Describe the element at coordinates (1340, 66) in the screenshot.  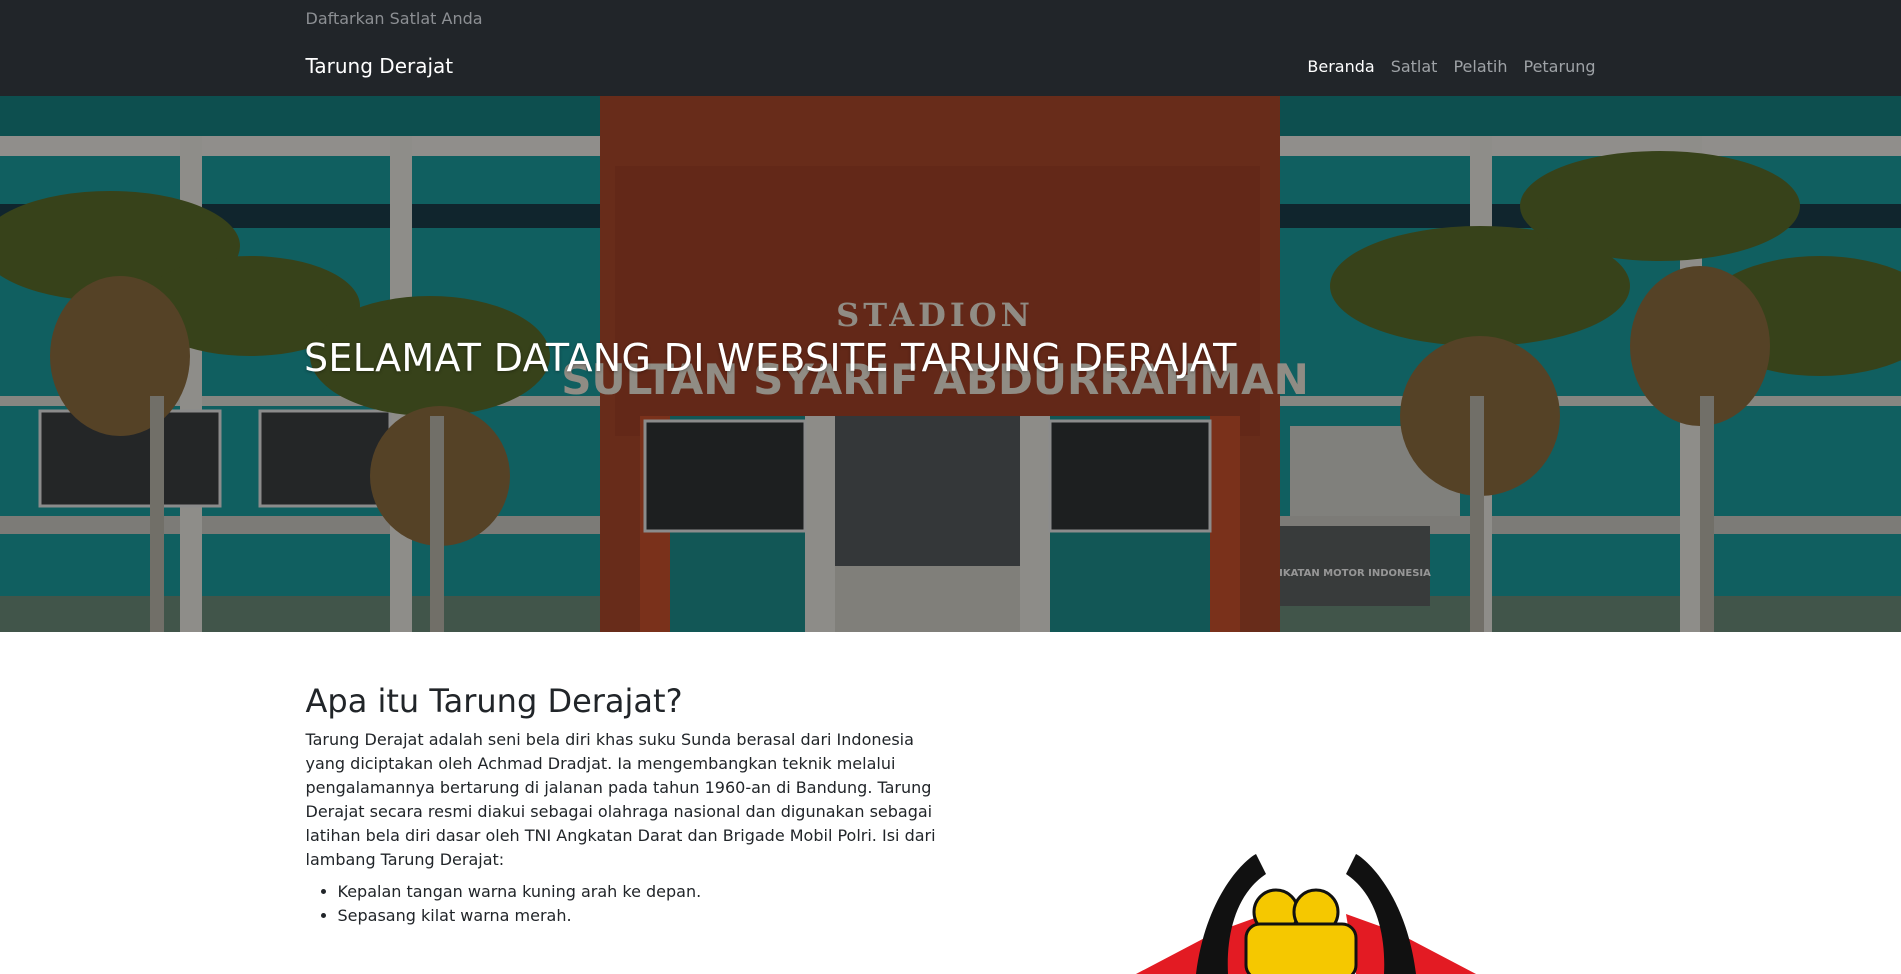
I see `nav-beranda: Beranda` at that location.